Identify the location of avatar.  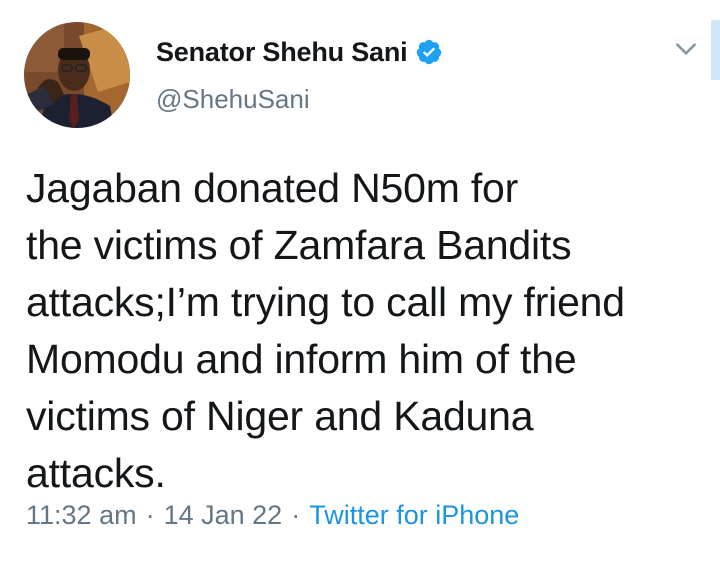
(77, 75).